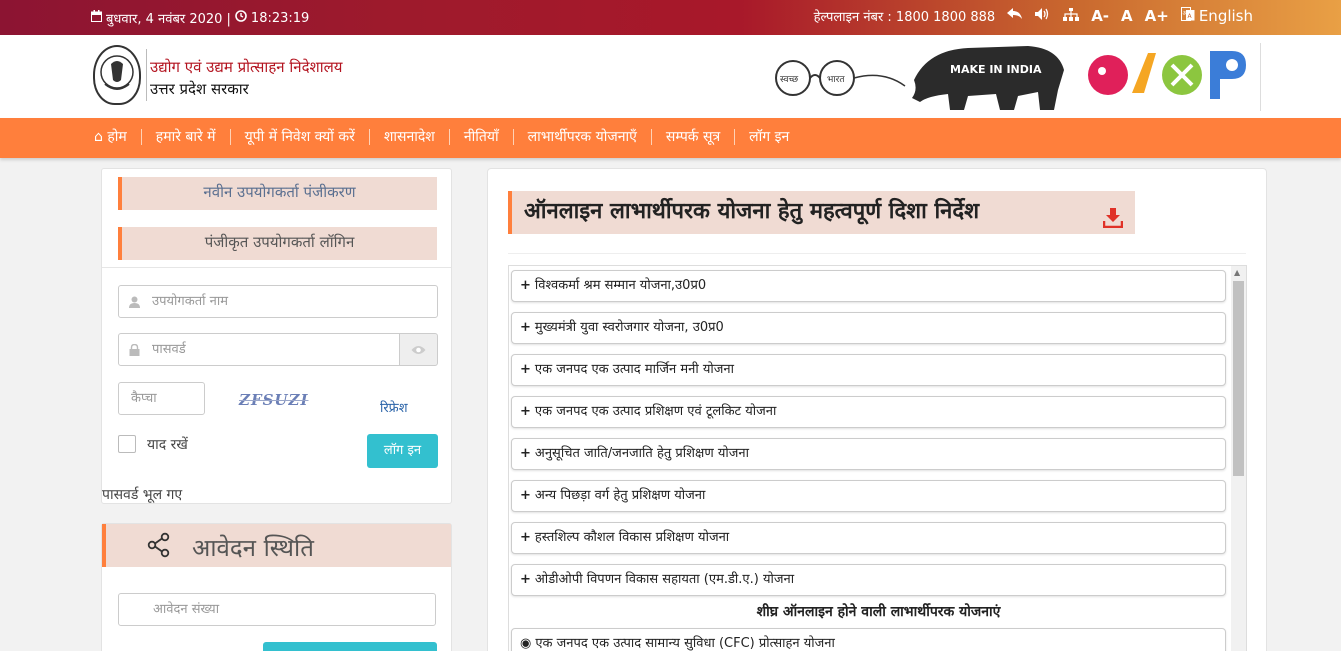 Image resolution: width=1341 pixels, height=651 pixels. I want to click on captcha-image: ZFSUZI, so click(274, 400).